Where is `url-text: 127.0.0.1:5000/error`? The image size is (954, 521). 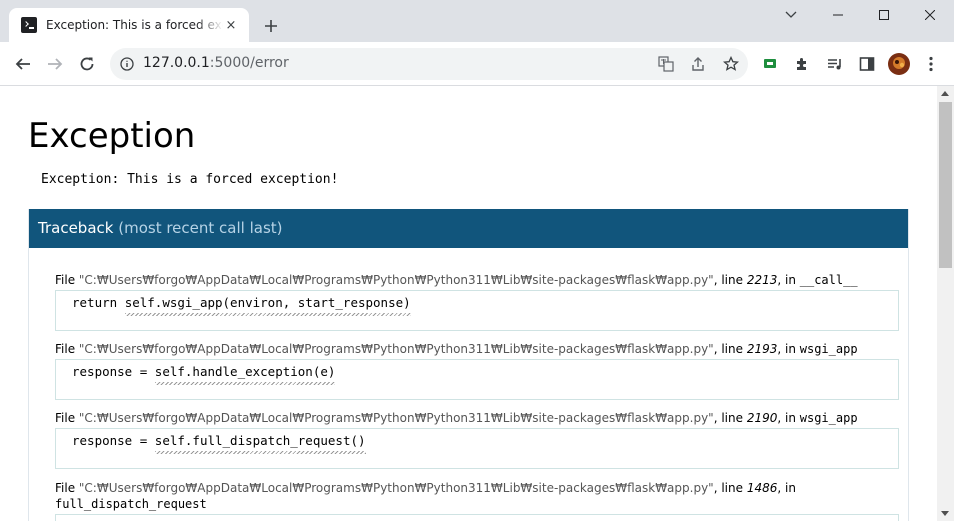
url-text: 127.0.0.1:5000/error is located at coordinates (216, 63).